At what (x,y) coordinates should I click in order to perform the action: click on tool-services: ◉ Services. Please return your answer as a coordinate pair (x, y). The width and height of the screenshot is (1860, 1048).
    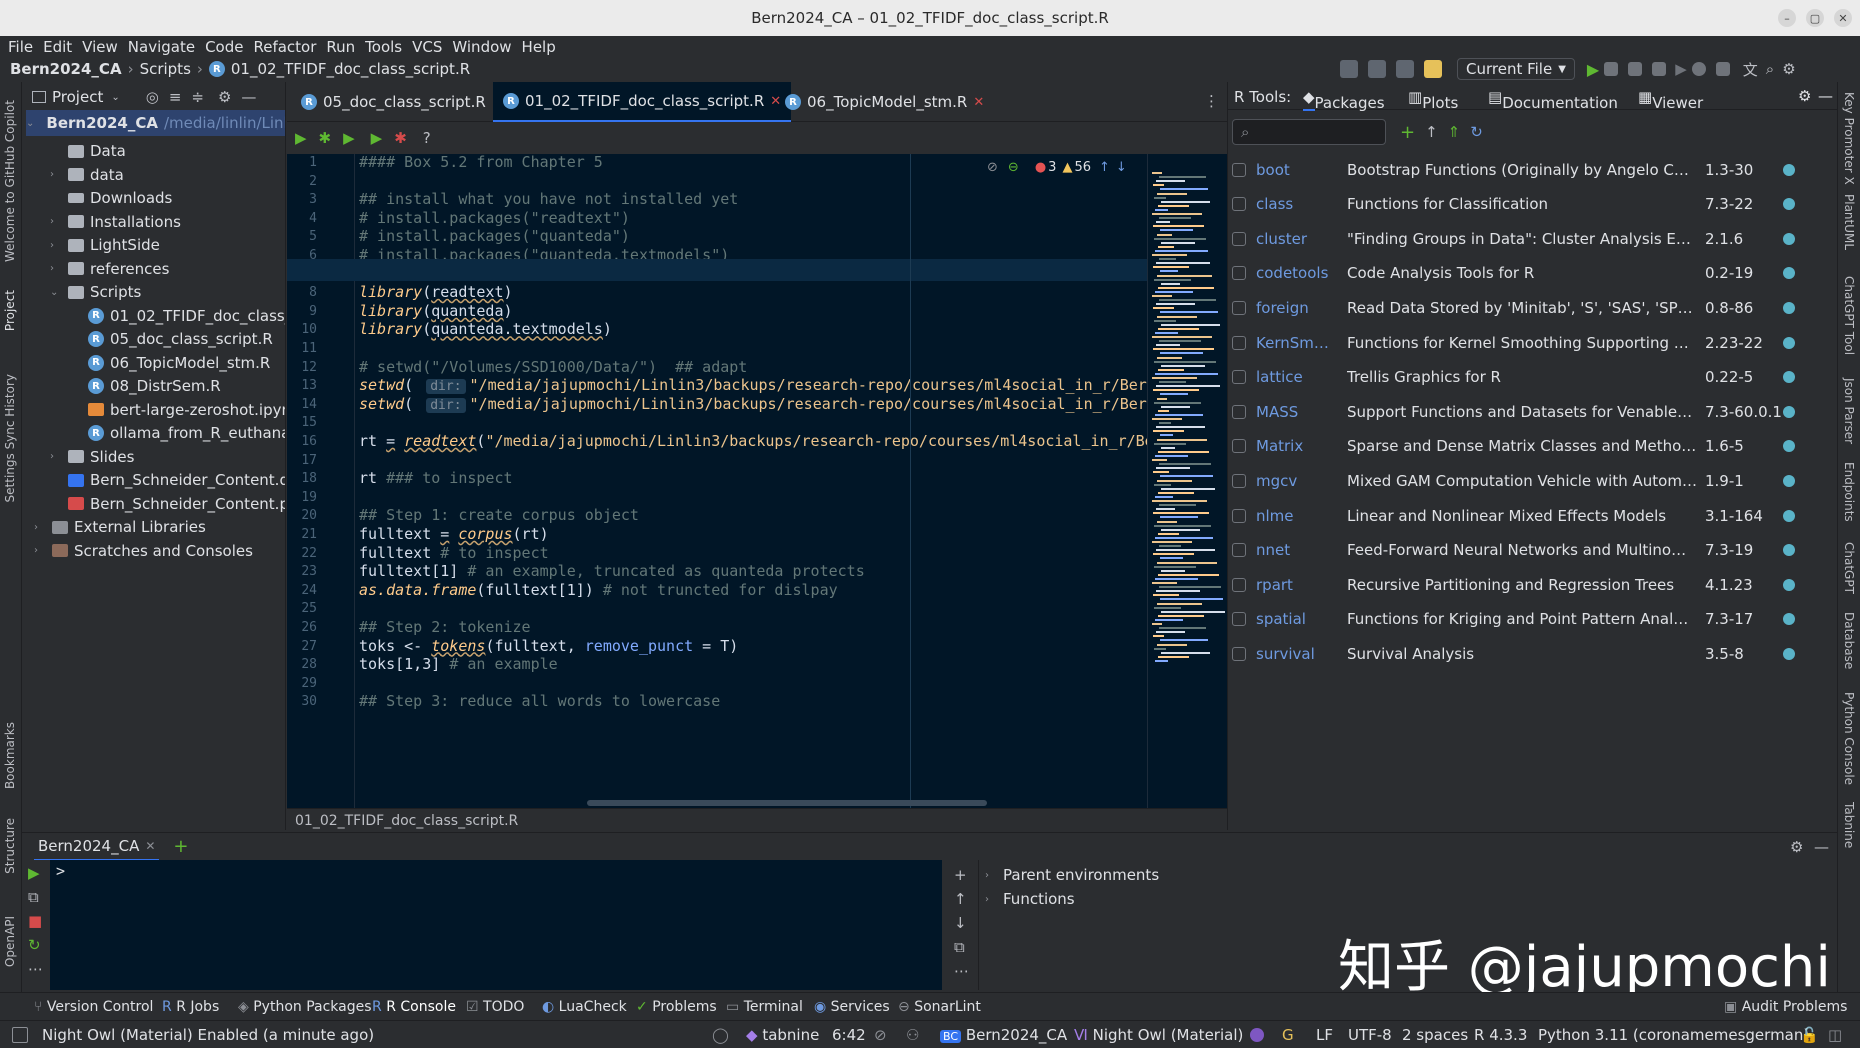
    Looking at the image, I should click on (852, 1007).